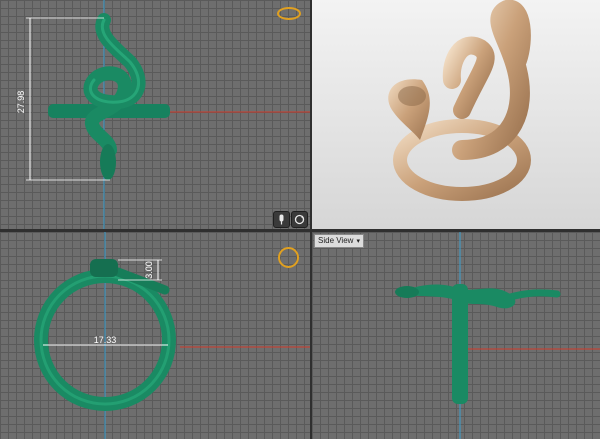  I want to click on microphone-button, so click(281, 219).